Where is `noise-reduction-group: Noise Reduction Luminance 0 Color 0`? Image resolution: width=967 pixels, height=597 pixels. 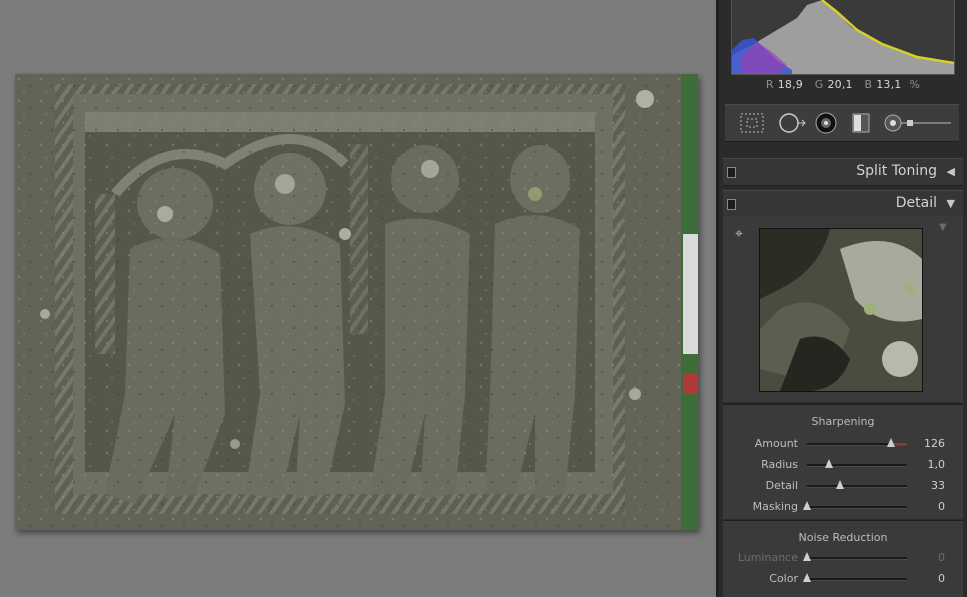
noise-reduction-group: Noise Reduction Luminance 0 Color 0 is located at coordinates (843, 558).